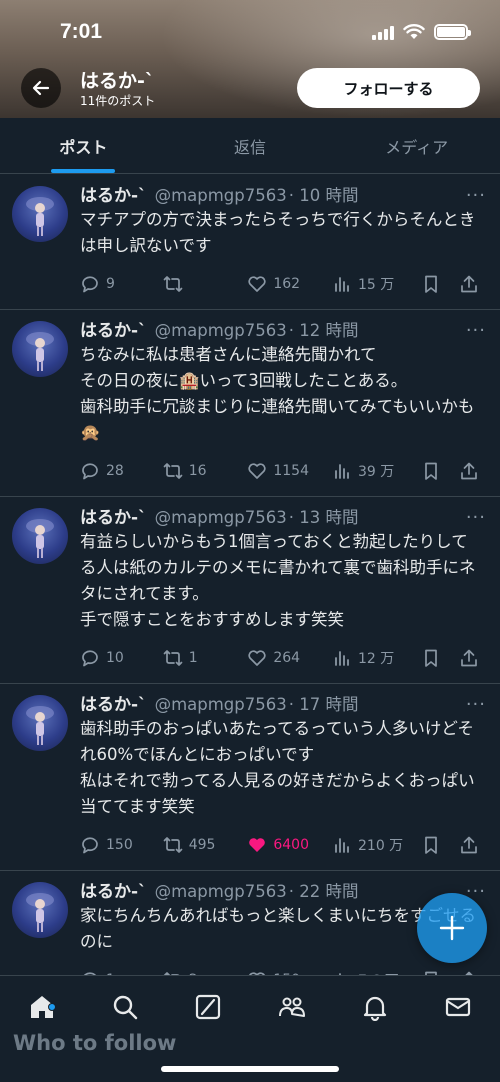 The width and height of the screenshot is (500, 1082). What do you see at coordinates (323, 195) in the screenshot?
I see `post-time: · 10 時間` at bounding box center [323, 195].